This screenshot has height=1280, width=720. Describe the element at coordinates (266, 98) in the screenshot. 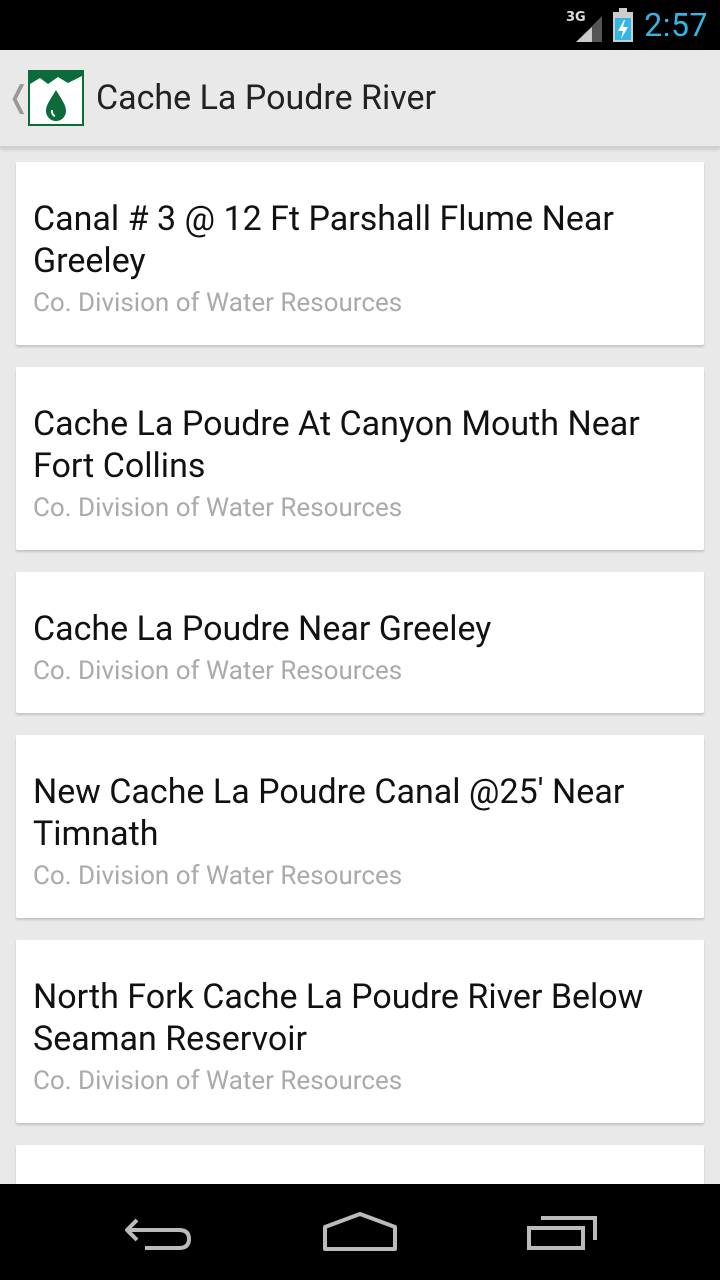

I see `page-title: Cache La Poudre River` at that location.